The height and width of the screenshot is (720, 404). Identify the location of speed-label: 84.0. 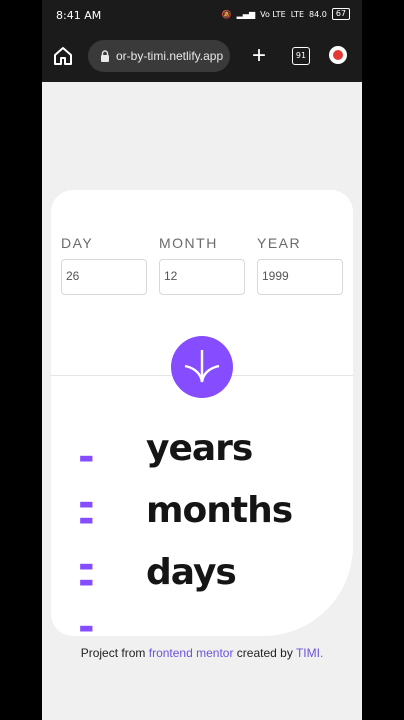
(318, 14).